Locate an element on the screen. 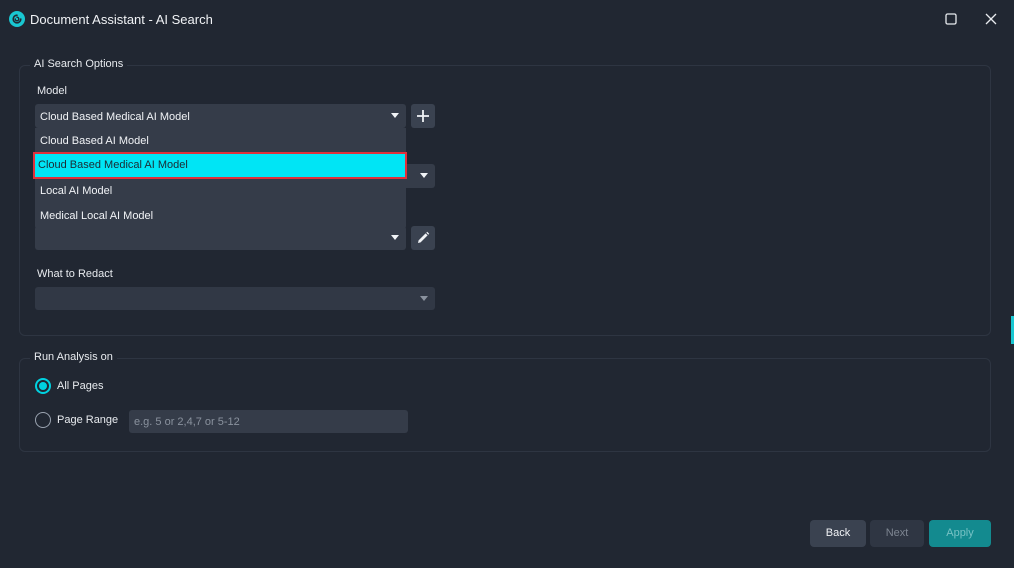  window-title: Document Assistant - AI Search is located at coordinates (121, 19).